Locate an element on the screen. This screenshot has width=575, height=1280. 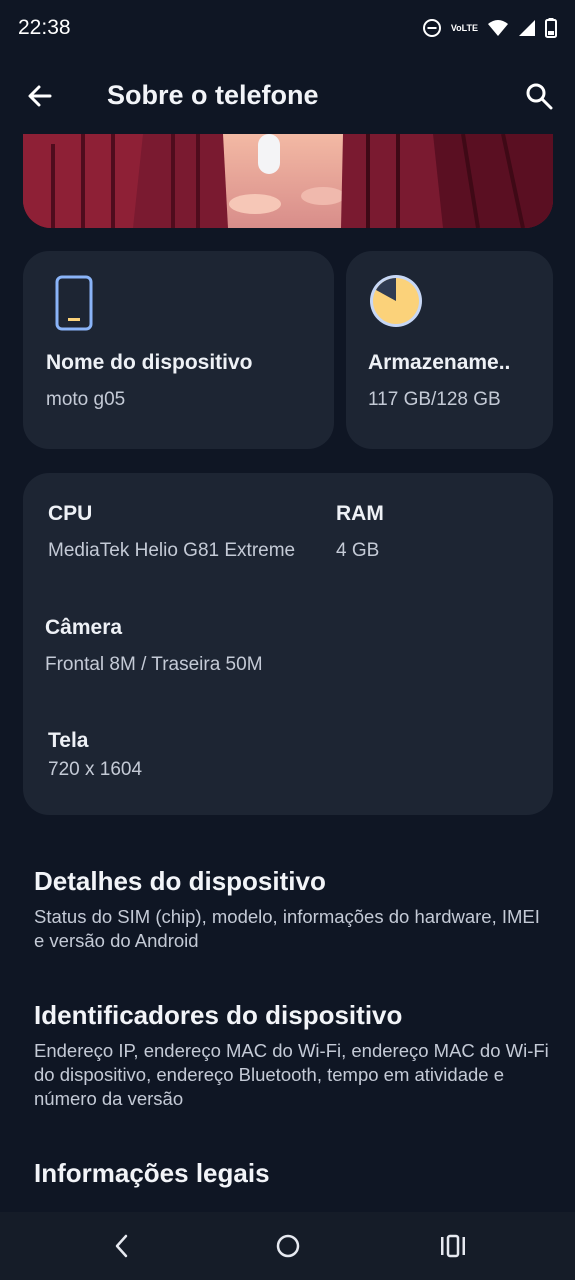
search-button is located at coordinates (539, 96).